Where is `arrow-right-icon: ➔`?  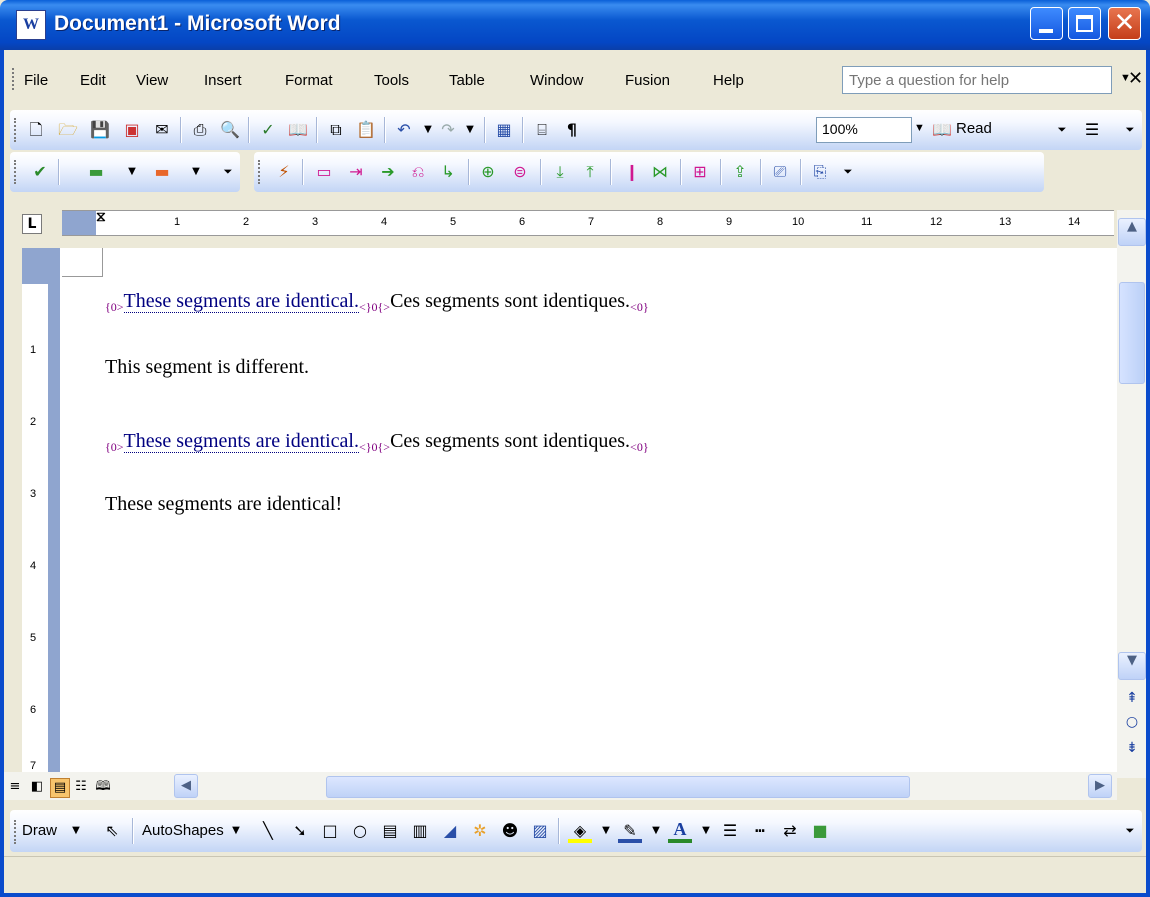
arrow-right-icon: ➔ is located at coordinates (388, 172).